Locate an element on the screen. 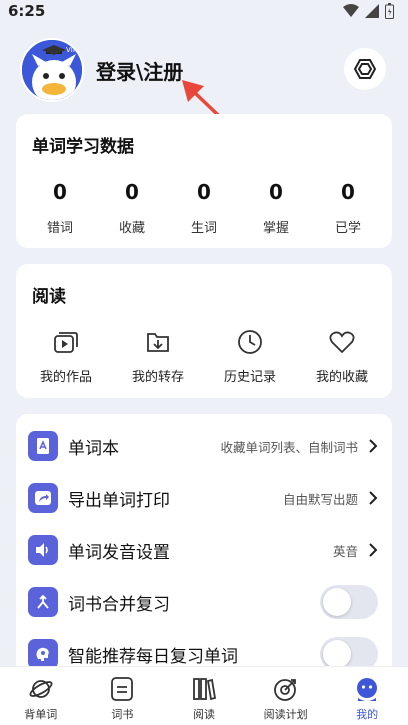 This screenshot has width=408, height=725. bottom-tab-bar: 背单词 词书 阅读 阅读计划 我的 is located at coordinates (204, 695).